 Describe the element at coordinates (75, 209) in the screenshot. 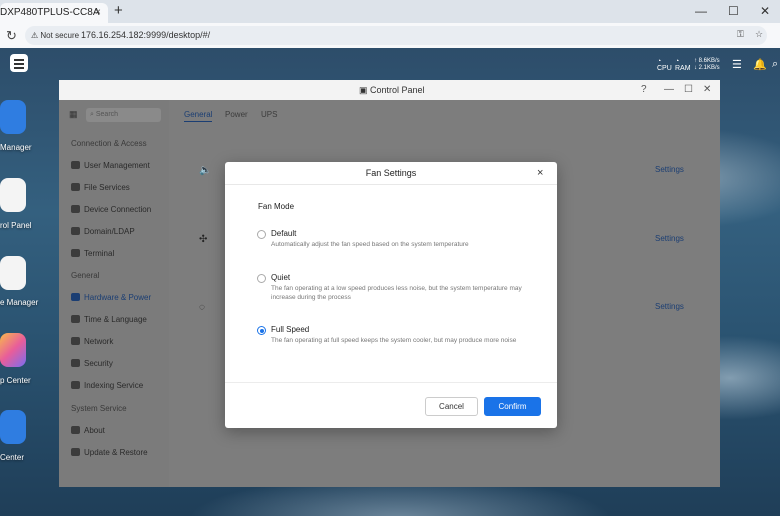

I see `device-icon` at that location.